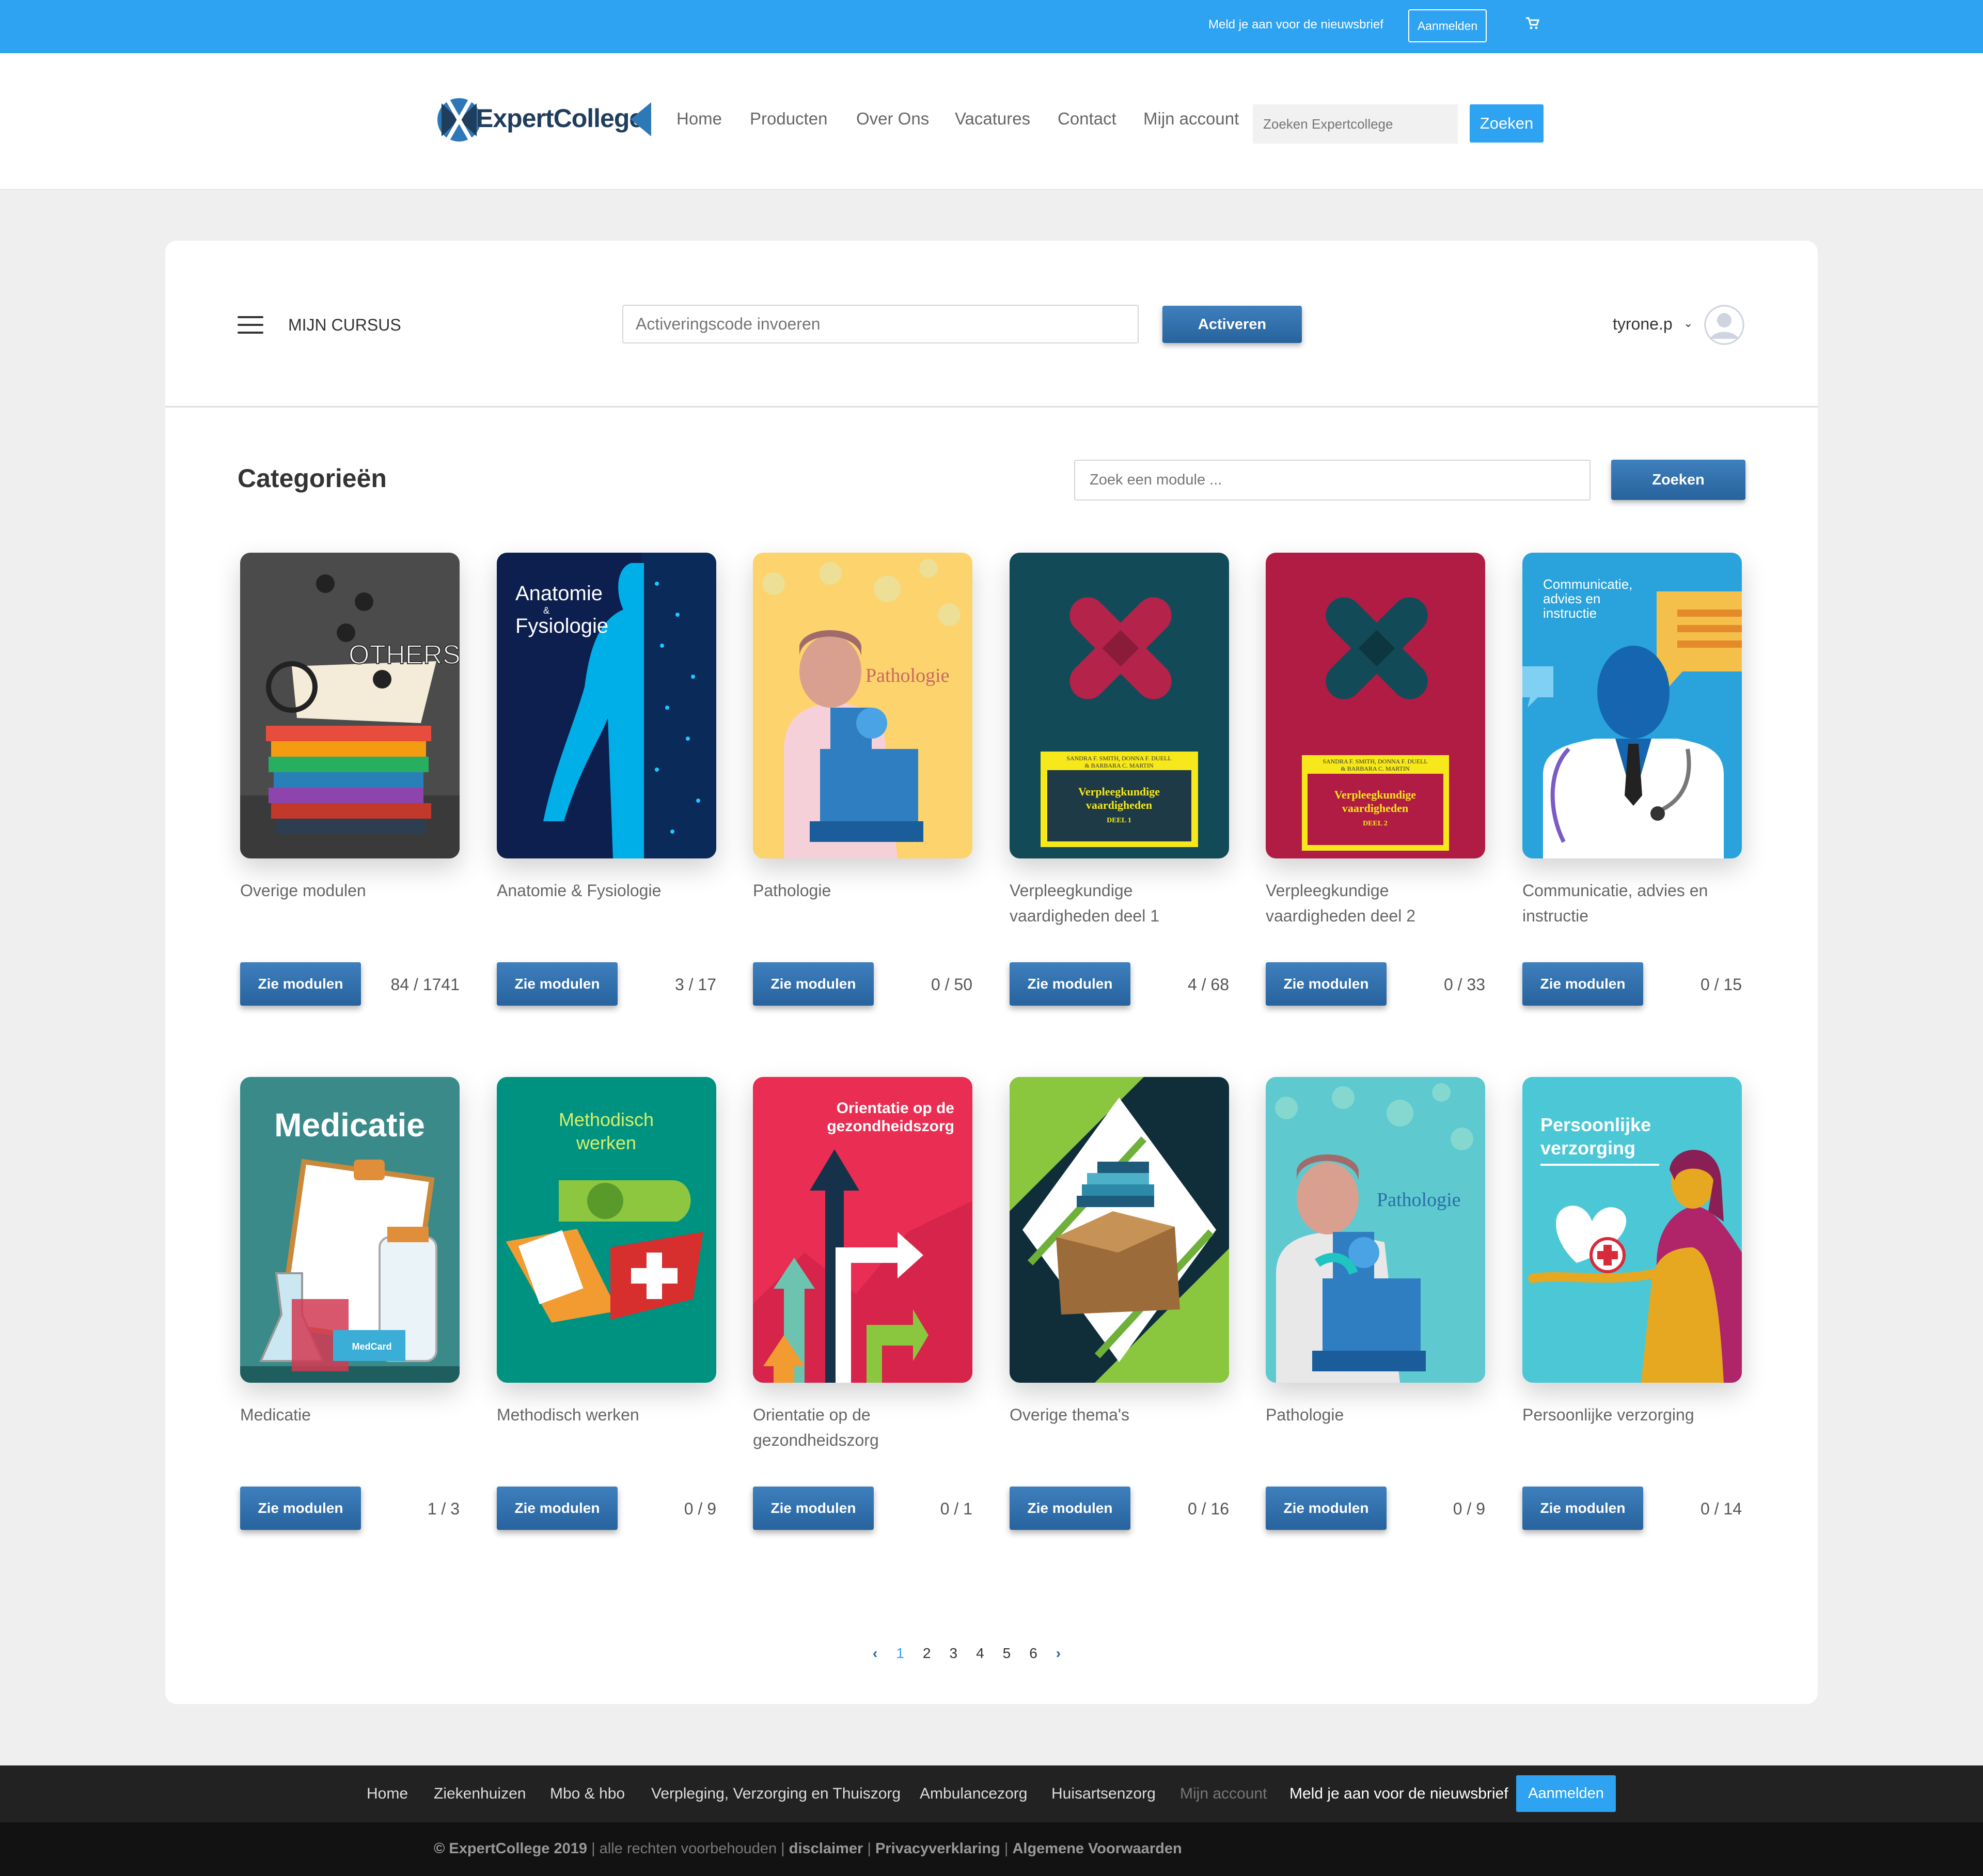  I want to click on category-name: Persoonlijke verzorging, so click(1632, 1415).